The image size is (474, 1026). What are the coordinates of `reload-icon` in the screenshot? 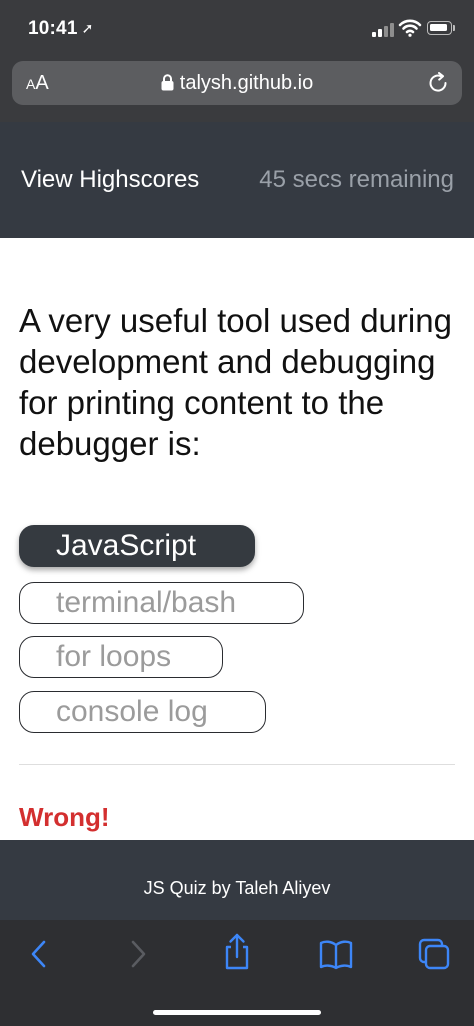 It's located at (438, 83).